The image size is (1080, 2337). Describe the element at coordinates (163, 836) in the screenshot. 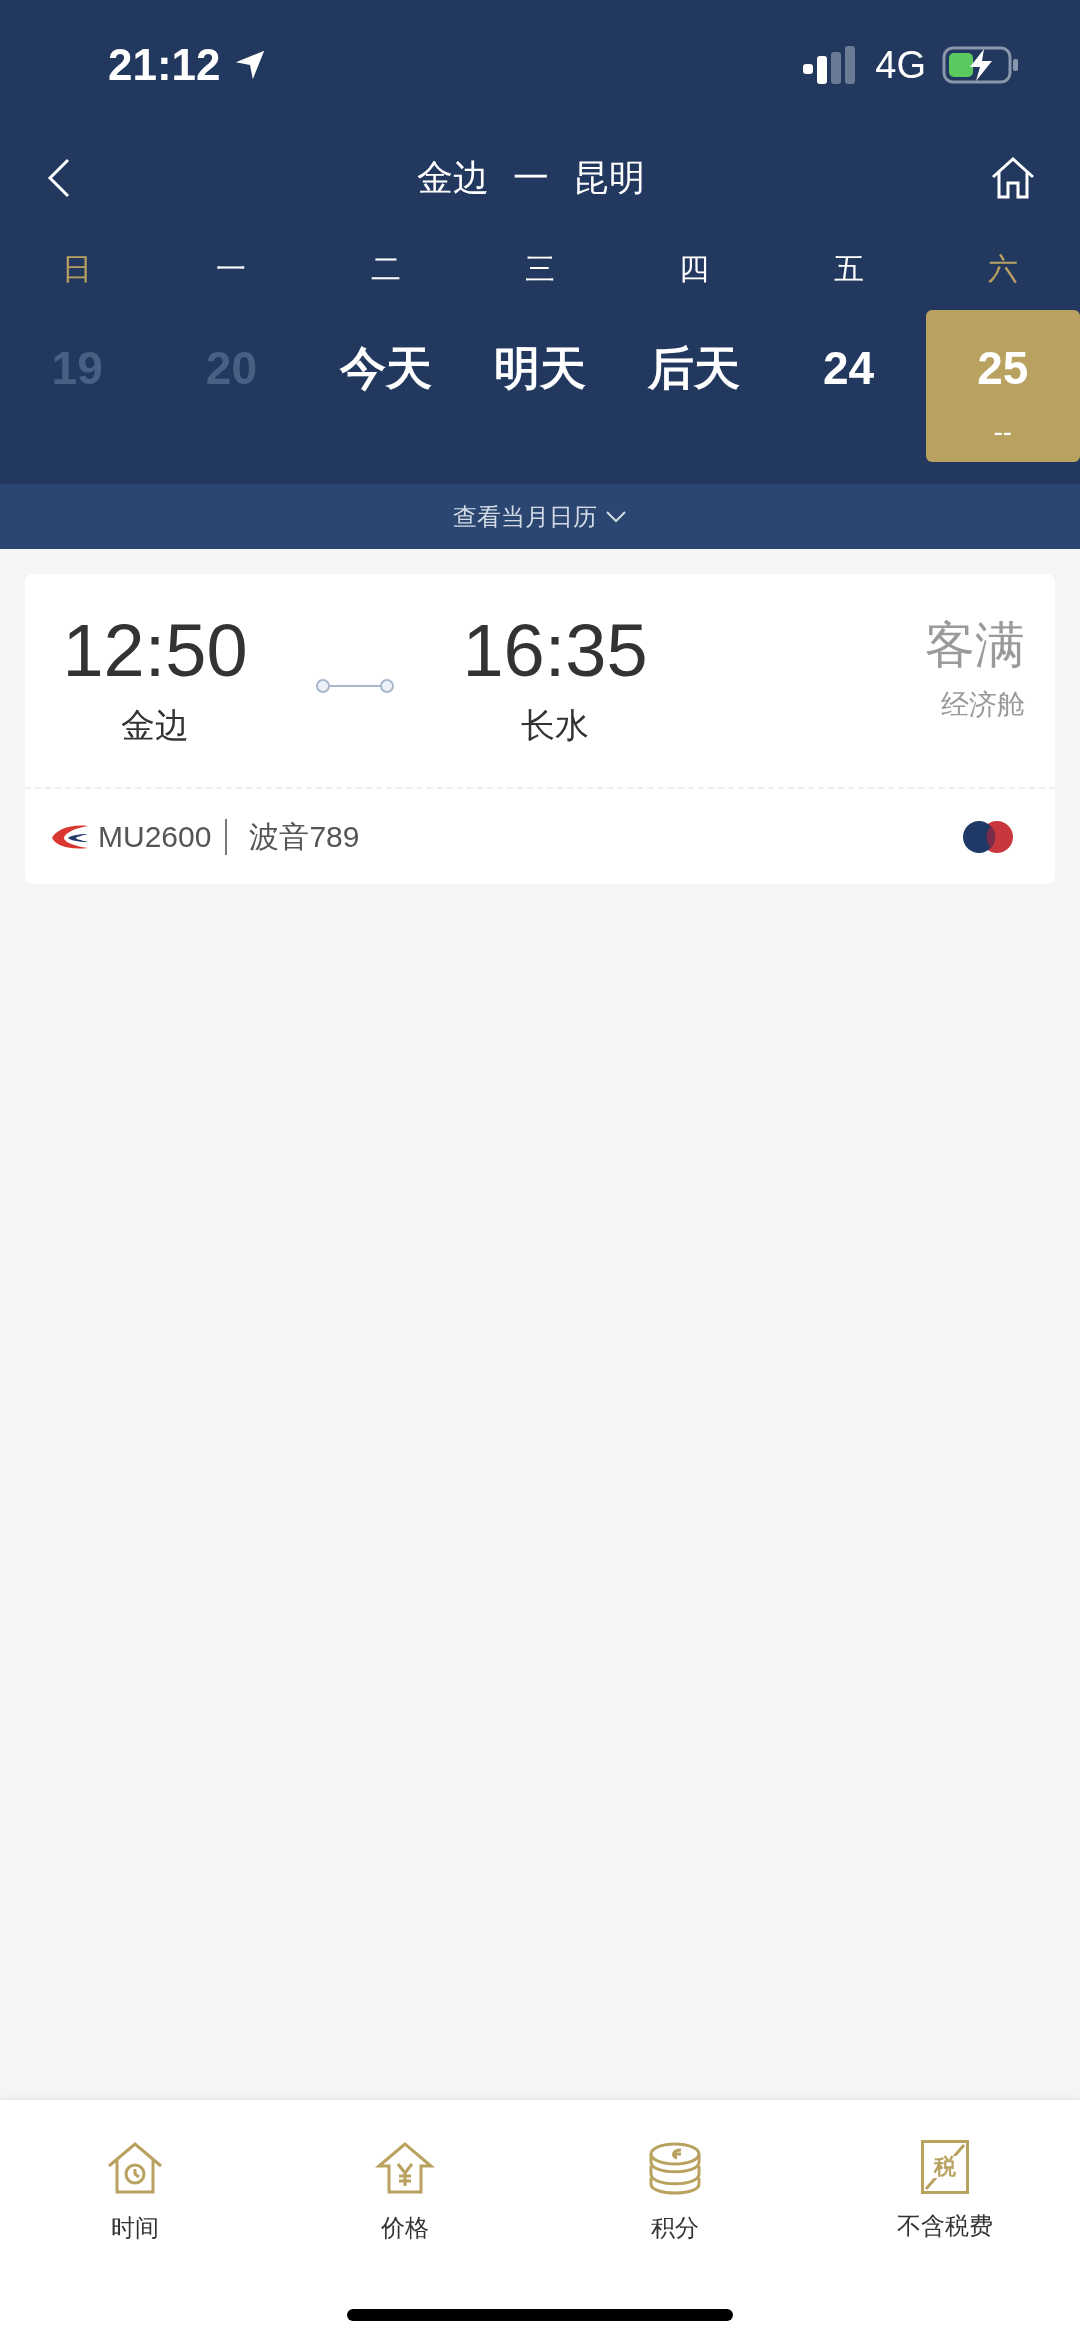

I see `flight-number: MU2600` at that location.